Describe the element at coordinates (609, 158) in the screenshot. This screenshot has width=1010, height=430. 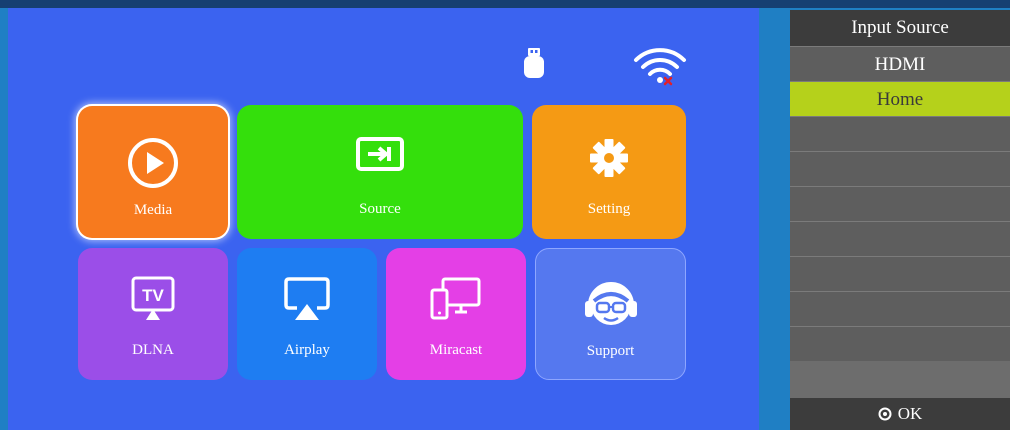
I see `gear-icon` at that location.